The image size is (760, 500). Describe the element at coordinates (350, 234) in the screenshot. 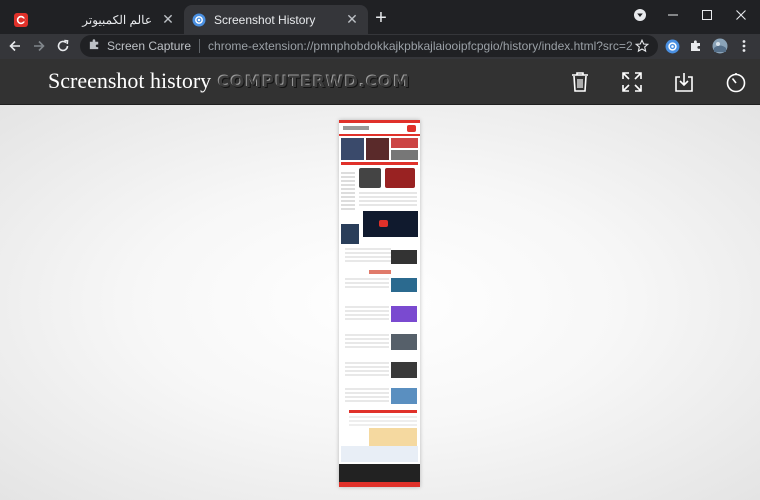

I see `thumb-side-image` at that location.